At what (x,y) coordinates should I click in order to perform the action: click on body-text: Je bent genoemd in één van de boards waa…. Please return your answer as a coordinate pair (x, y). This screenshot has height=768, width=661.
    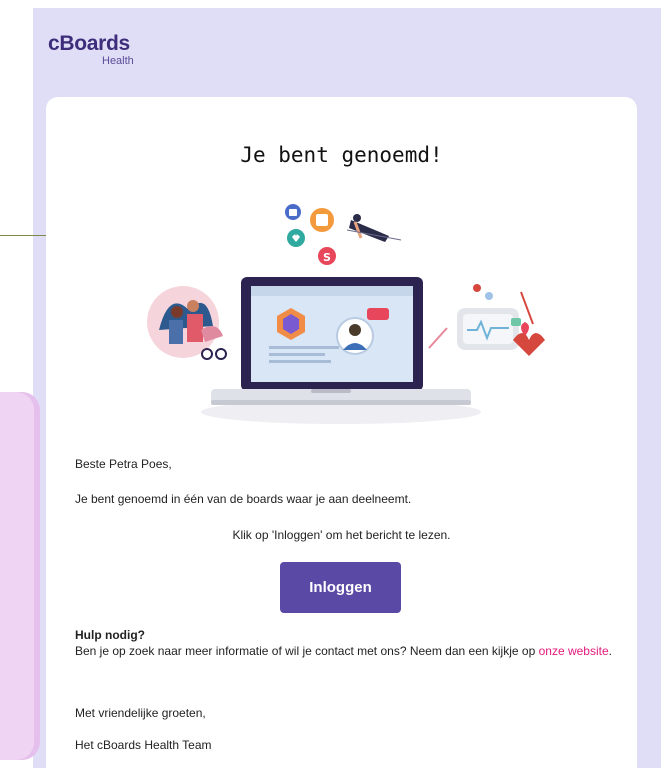
    Looking at the image, I should click on (243, 499).